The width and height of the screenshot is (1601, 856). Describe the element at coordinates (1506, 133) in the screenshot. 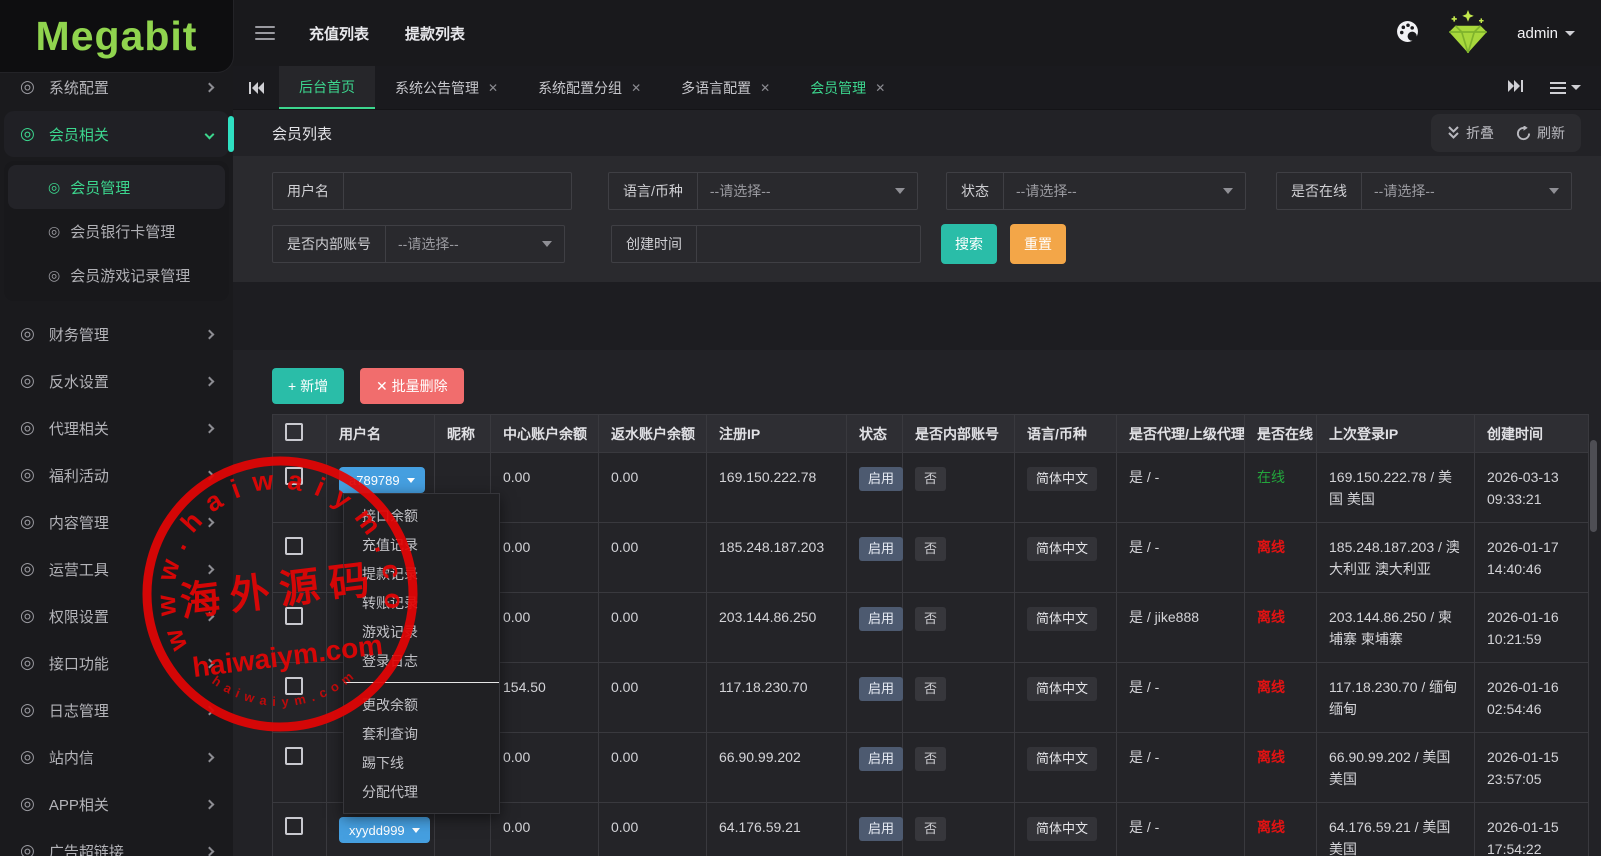

I see `panel-actions: 折叠 刷新` at that location.